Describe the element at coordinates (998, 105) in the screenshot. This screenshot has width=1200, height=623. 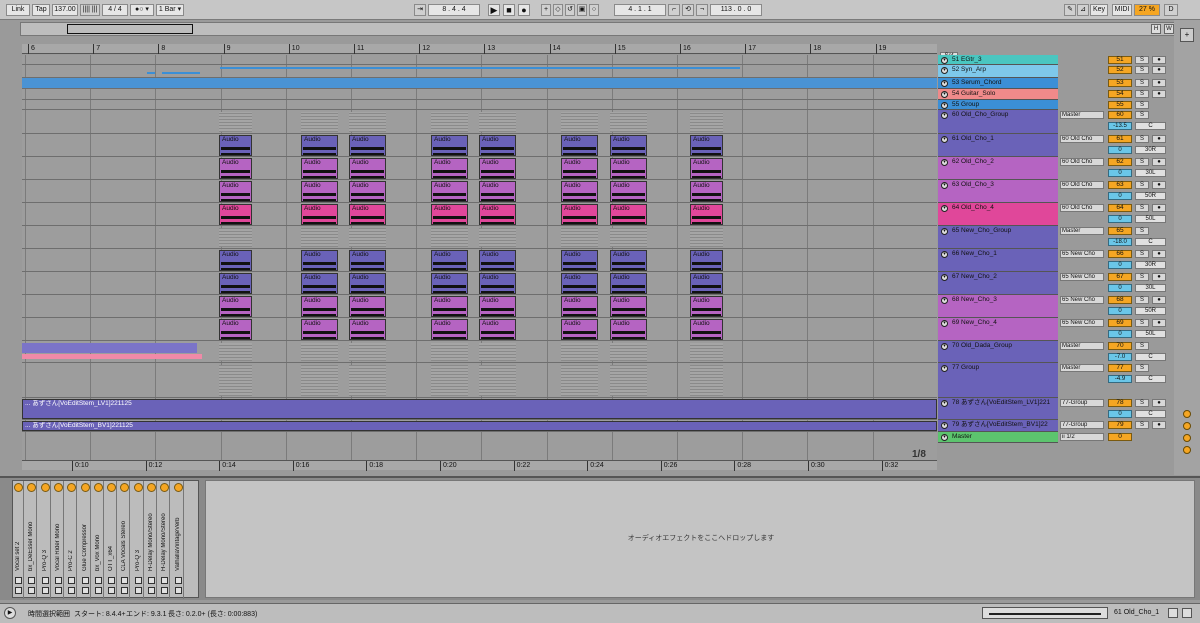
I see `track-header: ▾ 55 Group` at that location.